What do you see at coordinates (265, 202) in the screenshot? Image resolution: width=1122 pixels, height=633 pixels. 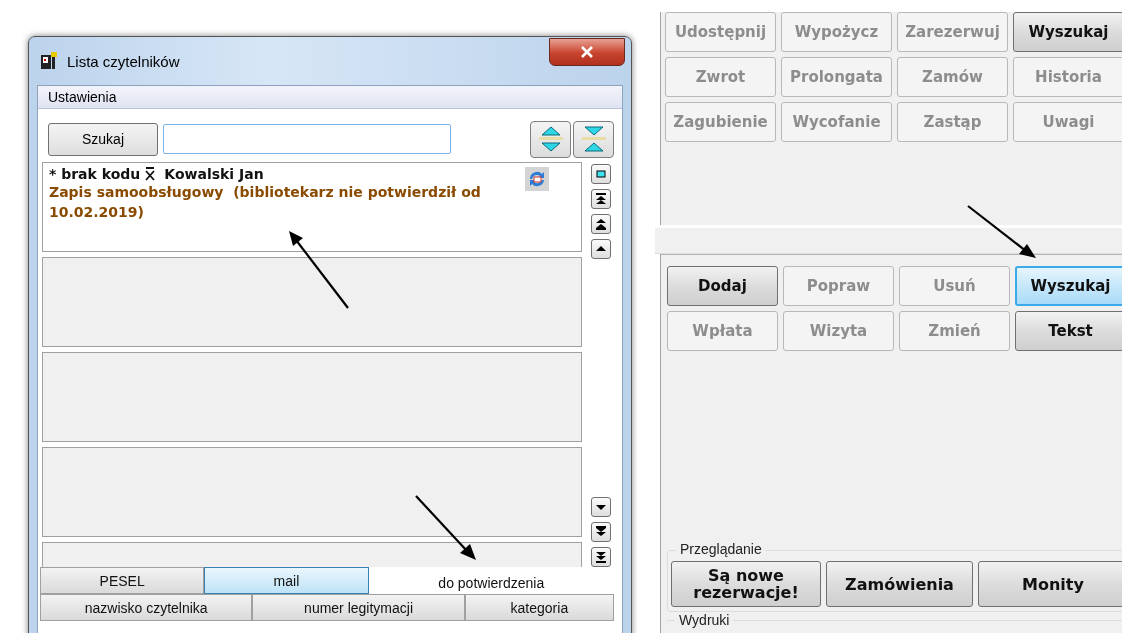 I see `record-note: Zapis samoobsługowy (bibliotekarz nie potwierdził od 10.02.2019)` at bounding box center [265, 202].